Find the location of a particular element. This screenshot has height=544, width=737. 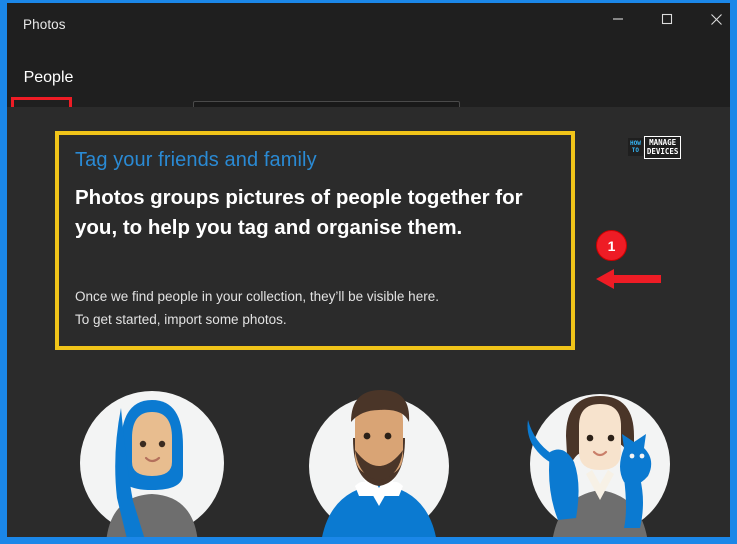

watermark-logo: HOW TO MANAGE DEVICES is located at coordinates (664, 147).